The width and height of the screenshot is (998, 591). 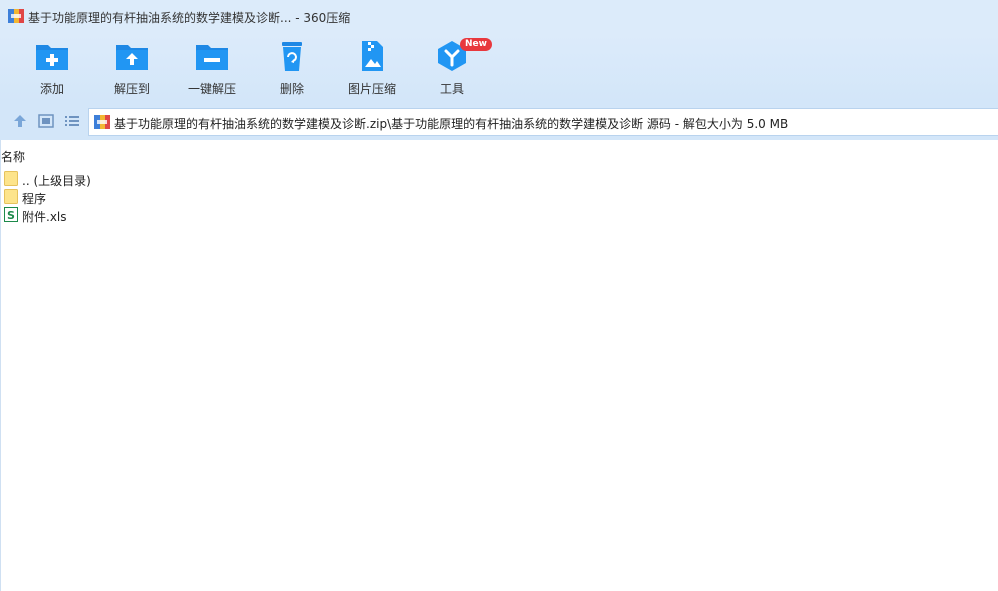 What do you see at coordinates (212, 57) in the screenshot?
I see `one-click-extract-icon` at bounding box center [212, 57].